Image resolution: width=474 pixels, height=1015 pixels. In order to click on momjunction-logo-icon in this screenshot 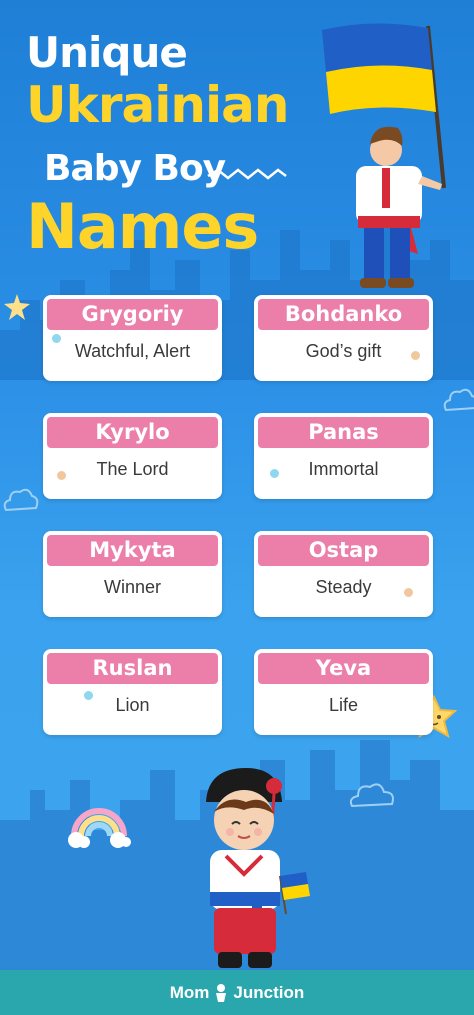, I will do `click(221, 992)`.